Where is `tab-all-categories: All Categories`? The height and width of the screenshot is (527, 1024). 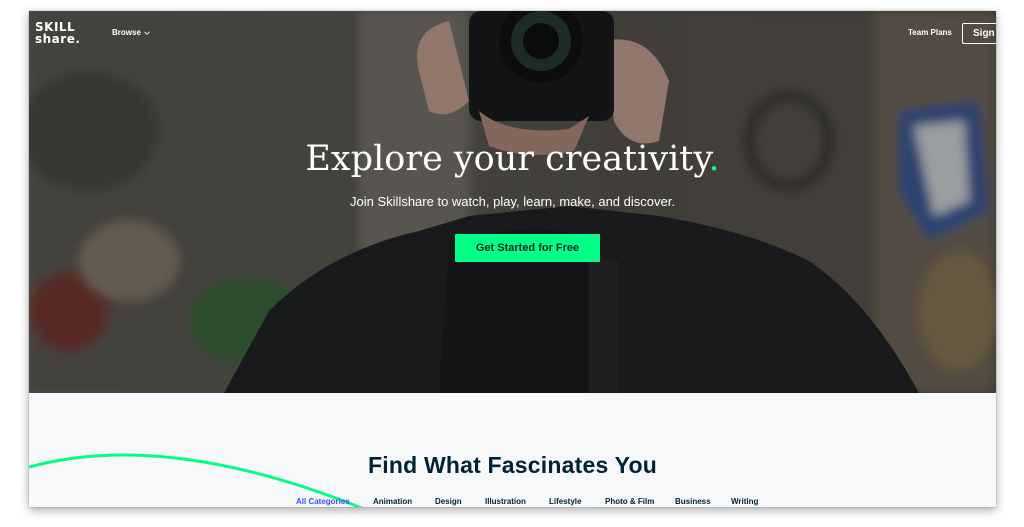
tab-all-categories: All Categories is located at coordinates (323, 501).